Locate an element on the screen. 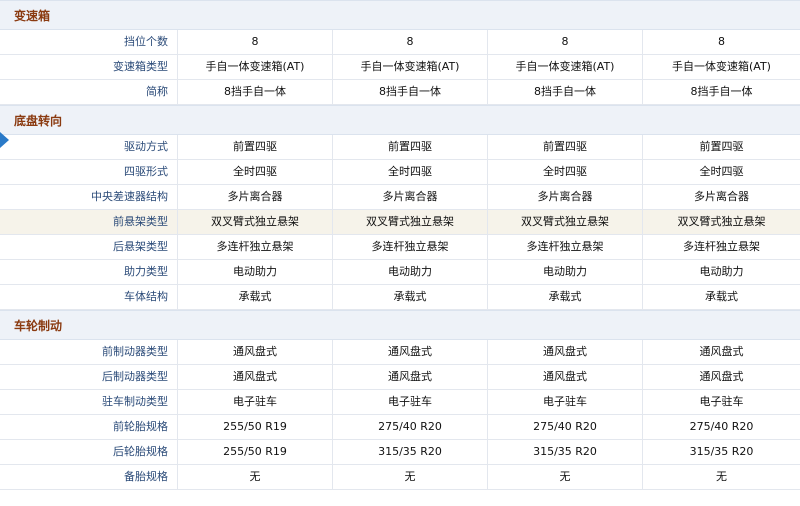 The image size is (800, 506). table-row: 助力类型 电动助力 电动助力 电动助力 电动助力 is located at coordinates (400, 272).